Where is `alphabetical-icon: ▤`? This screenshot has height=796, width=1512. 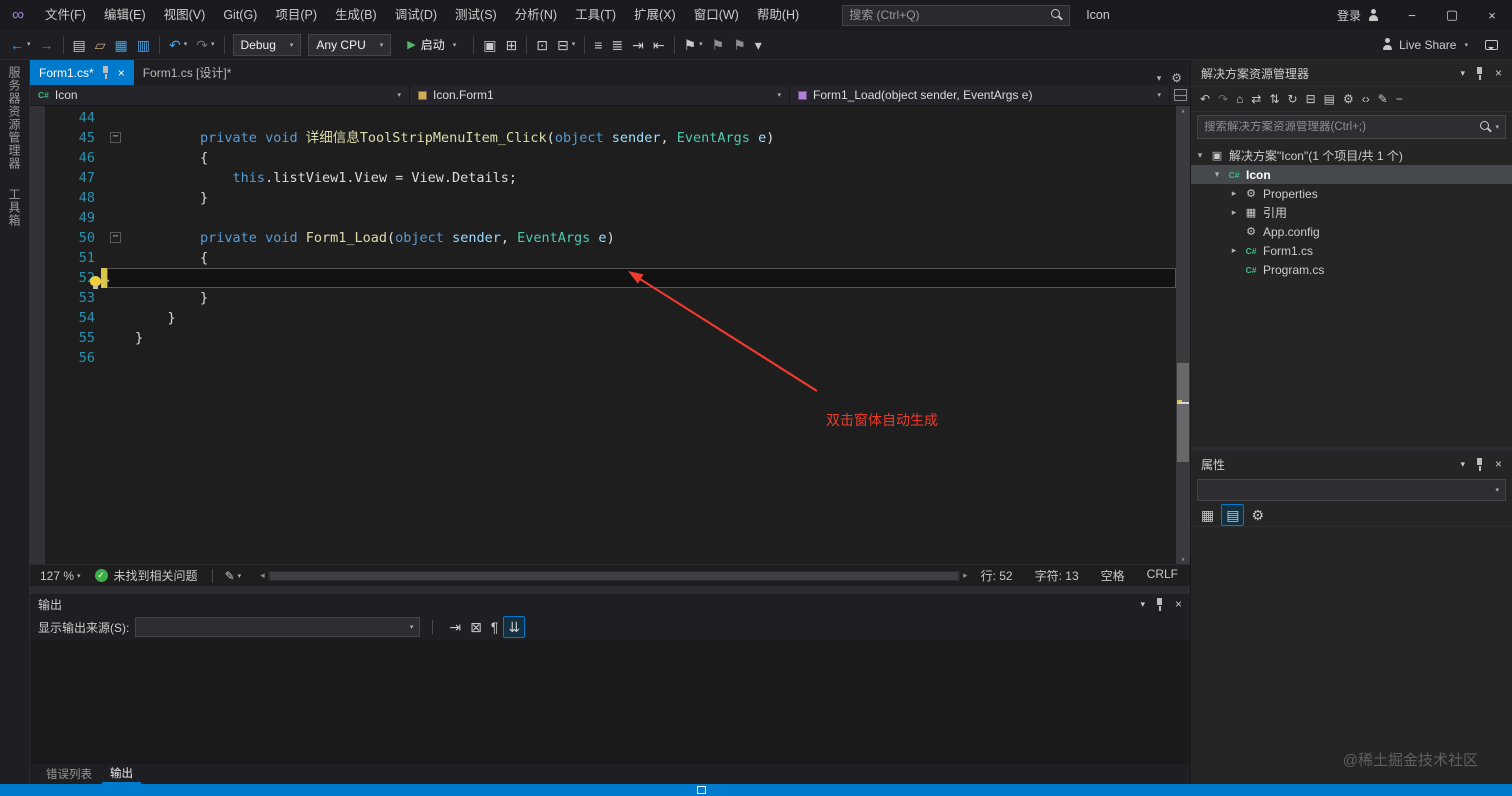
alphabetical-icon: ▤ is located at coordinates (1233, 514).